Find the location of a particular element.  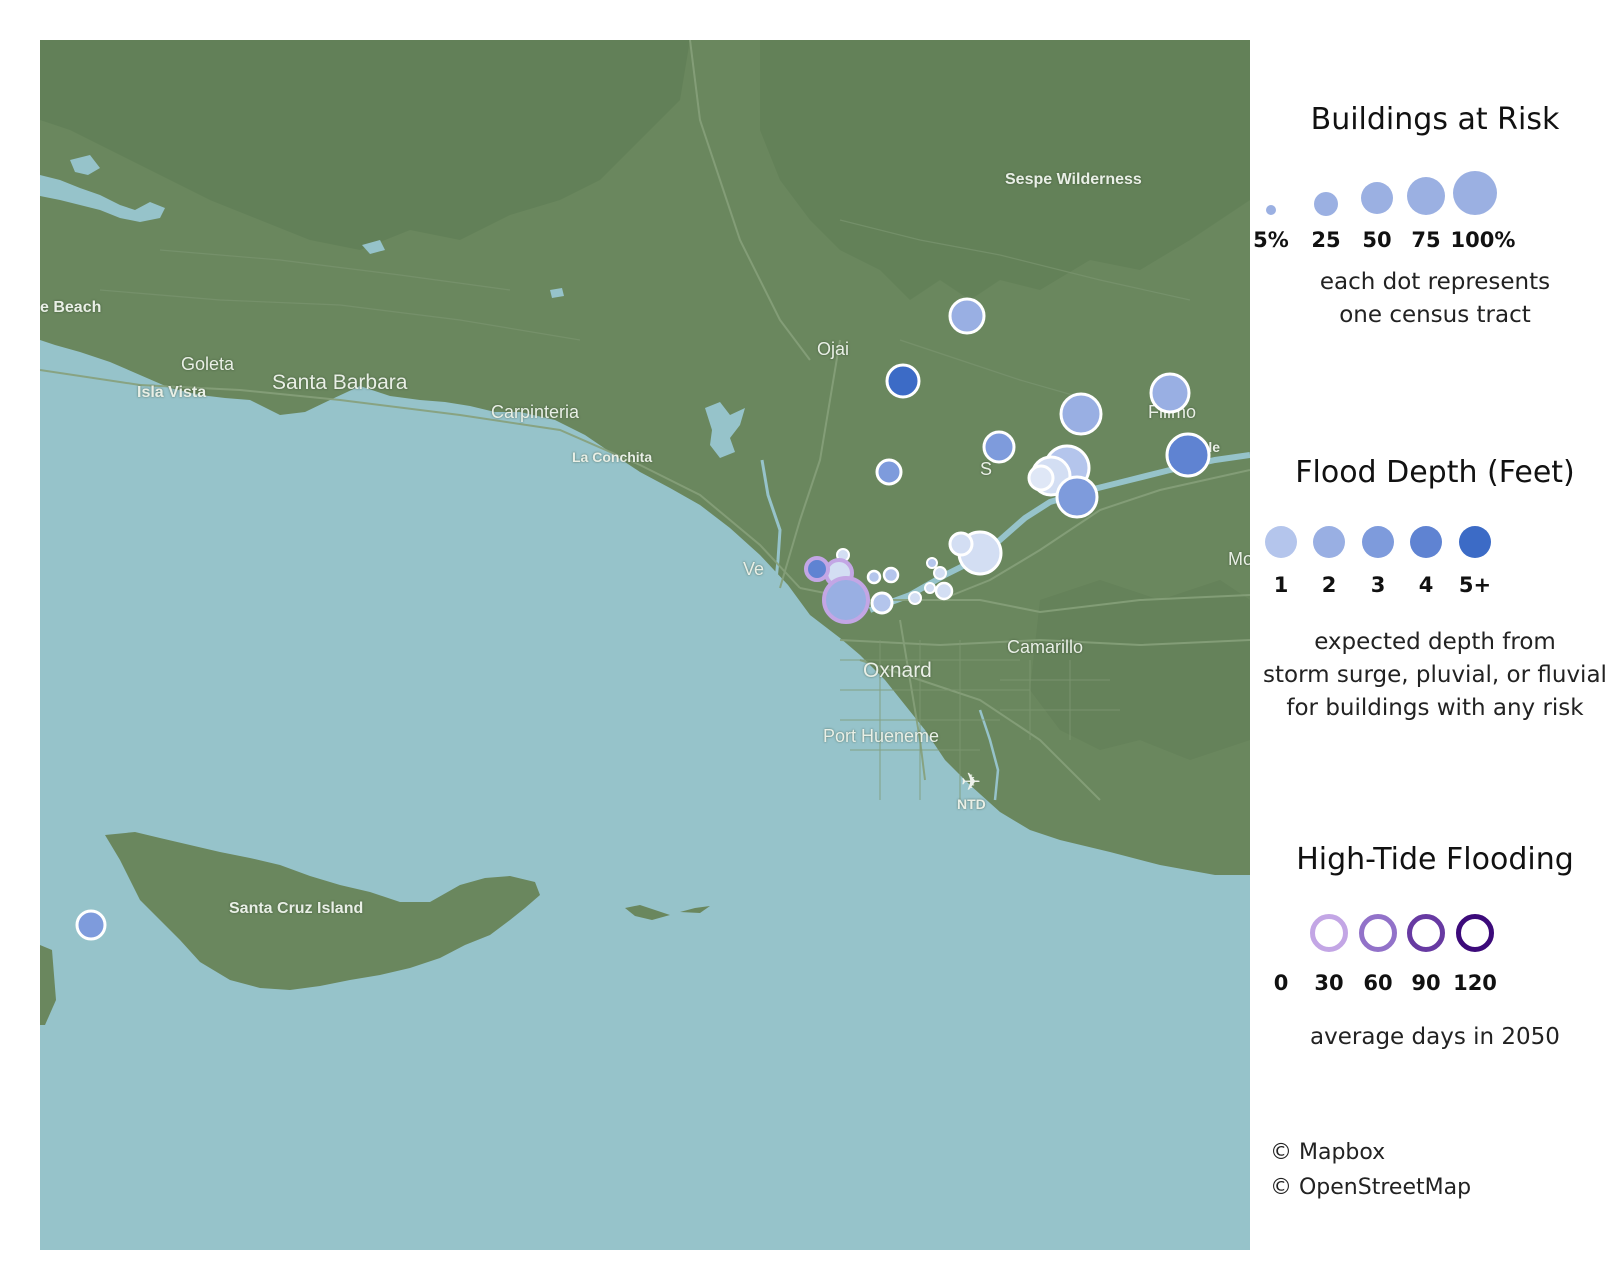

legend-title-depth: Flood Depth (Feet) is located at coordinates (1435, 472).